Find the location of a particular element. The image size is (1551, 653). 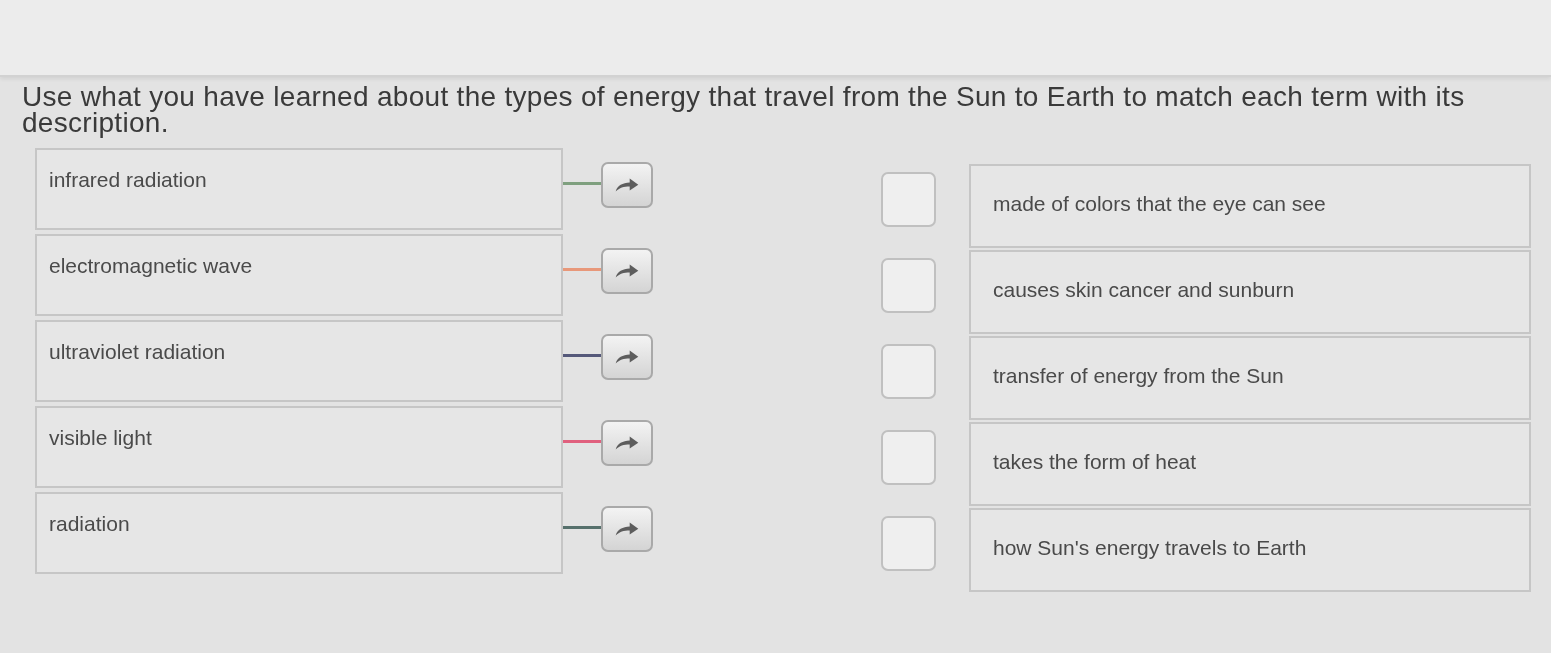

term-card: ultraviolet radiation is located at coordinates (299, 361).